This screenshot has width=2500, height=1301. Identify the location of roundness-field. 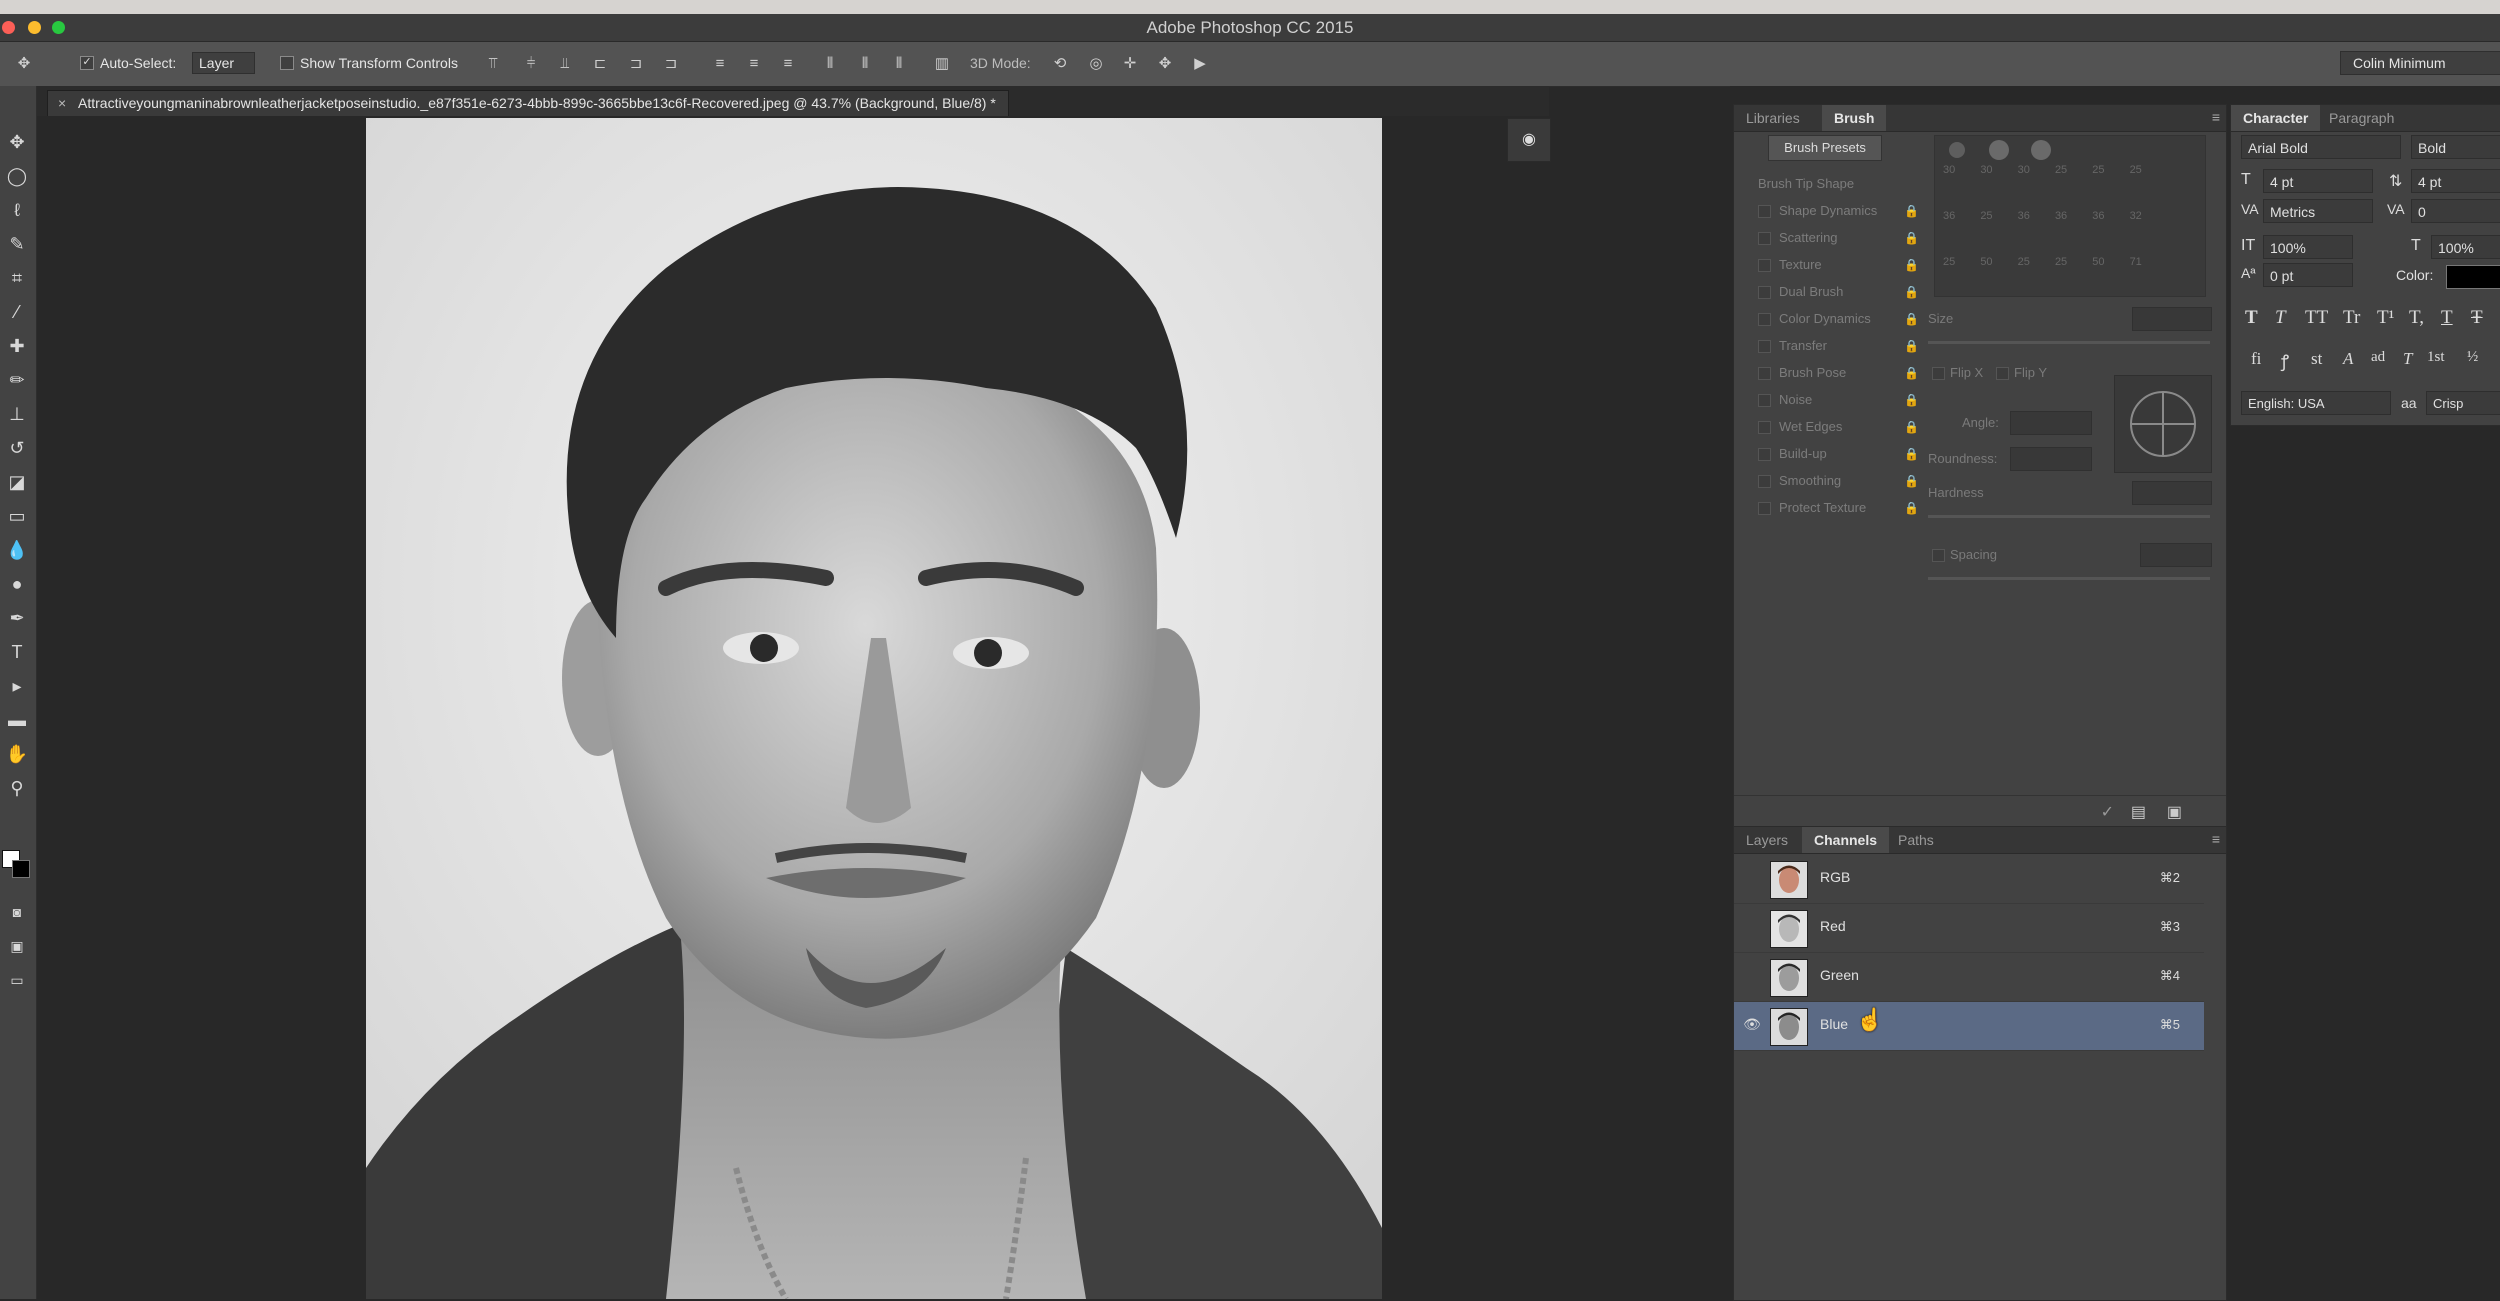
(2051, 459).